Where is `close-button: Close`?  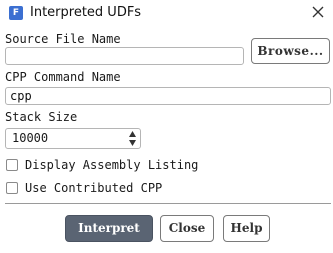 close-button: Close is located at coordinates (187, 228).